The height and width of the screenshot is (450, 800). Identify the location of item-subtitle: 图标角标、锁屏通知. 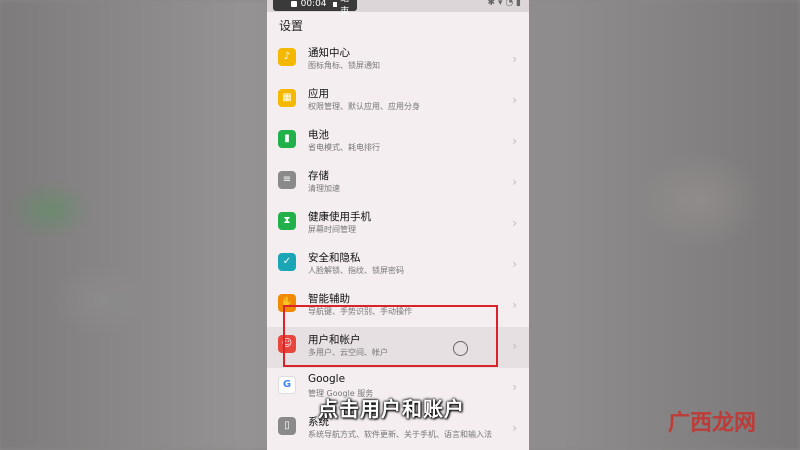
(344, 65).